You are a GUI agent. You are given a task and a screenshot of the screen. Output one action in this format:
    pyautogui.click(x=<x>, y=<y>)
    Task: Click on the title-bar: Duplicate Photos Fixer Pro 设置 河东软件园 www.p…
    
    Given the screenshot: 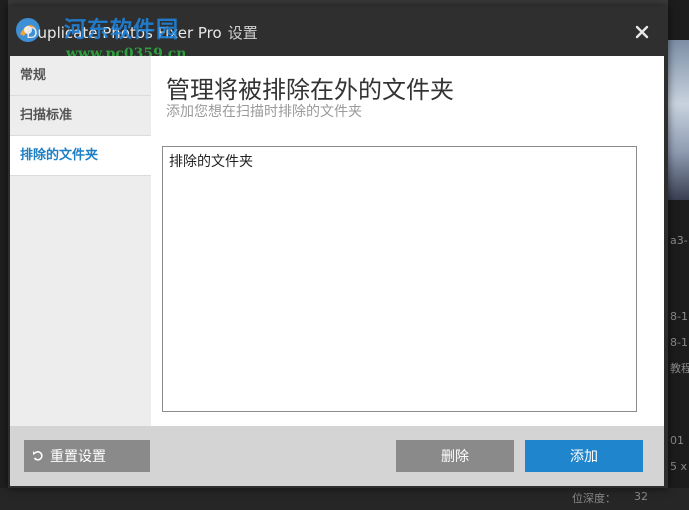 What is the action you would take?
    pyautogui.click(x=338, y=34)
    